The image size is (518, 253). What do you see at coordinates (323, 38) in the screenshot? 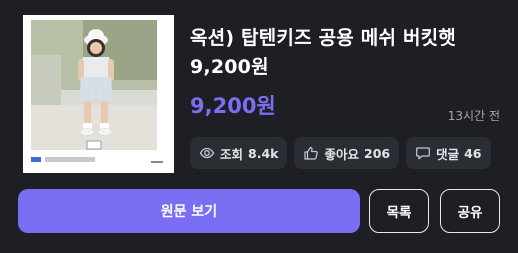
I see `item-title-line1: 옥션) 탑텐키즈 공용 메쉬 버킷햇` at bounding box center [323, 38].